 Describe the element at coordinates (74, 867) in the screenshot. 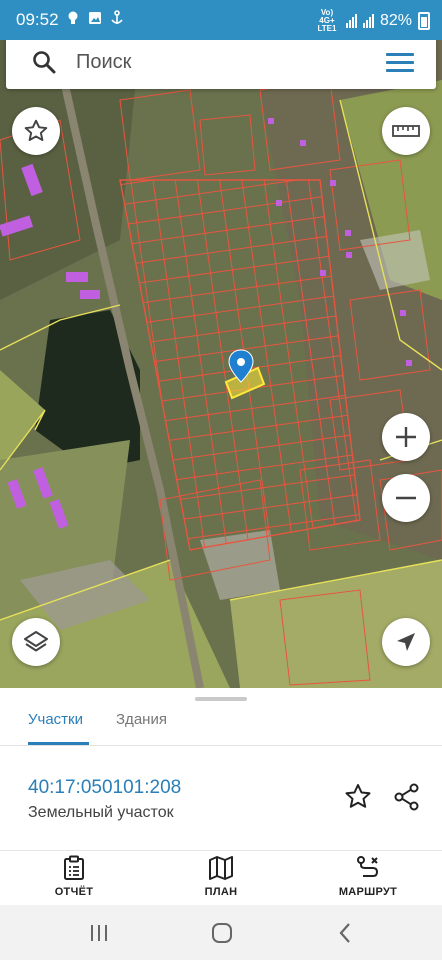

I see `report-icon` at that location.